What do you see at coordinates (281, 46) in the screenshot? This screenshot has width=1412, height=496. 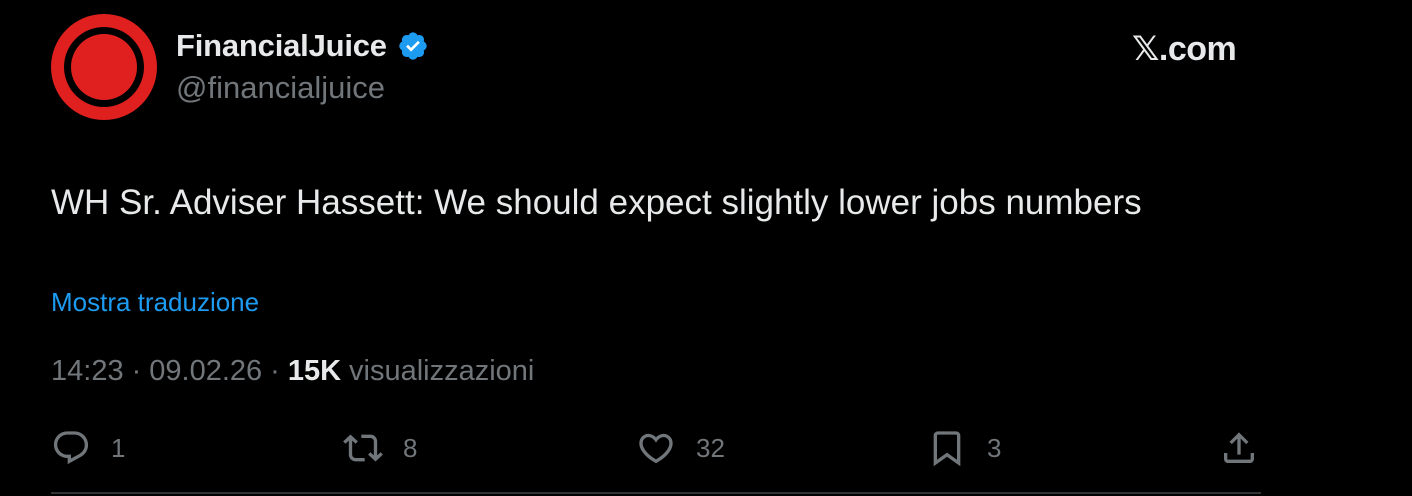 I see `display-name: FinancialJuice` at bounding box center [281, 46].